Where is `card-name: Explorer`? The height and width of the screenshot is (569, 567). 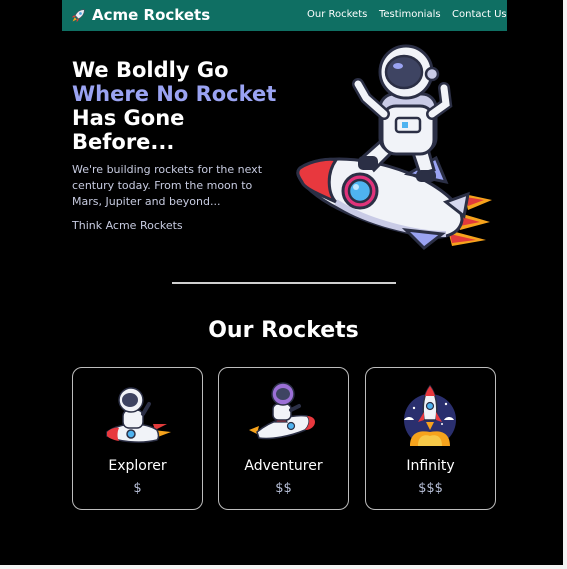
card-name: Explorer is located at coordinates (137, 466).